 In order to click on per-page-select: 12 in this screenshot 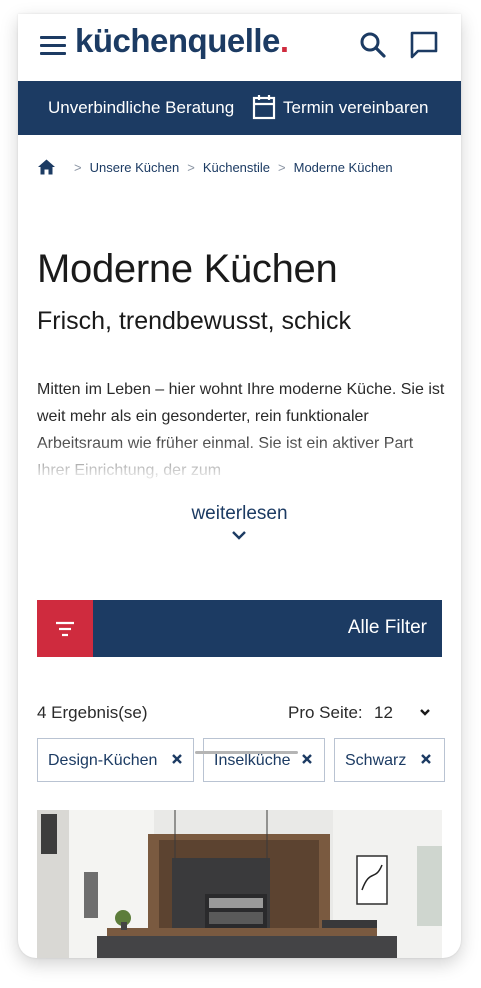, I will do `click(383, 713)`.